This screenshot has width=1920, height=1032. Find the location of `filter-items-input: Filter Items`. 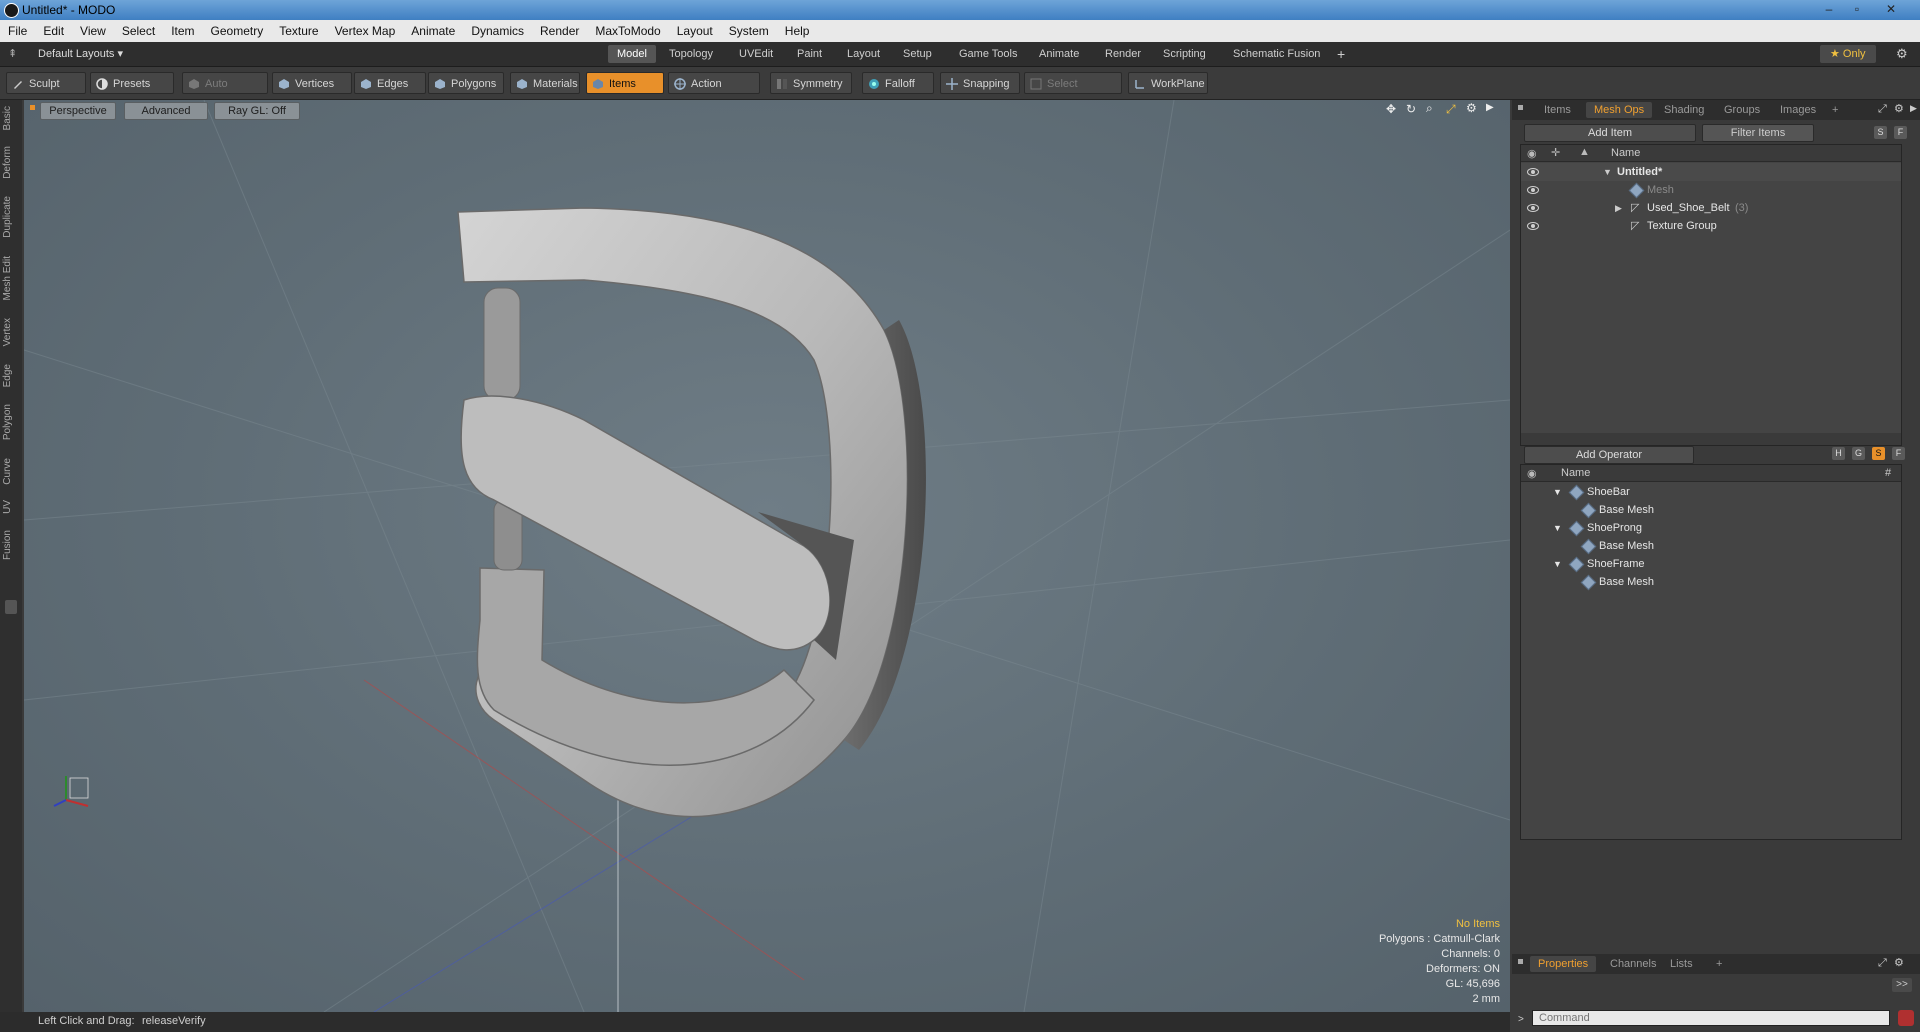

filter-items-input: Filter Items is located at coordinates (1758, 133).